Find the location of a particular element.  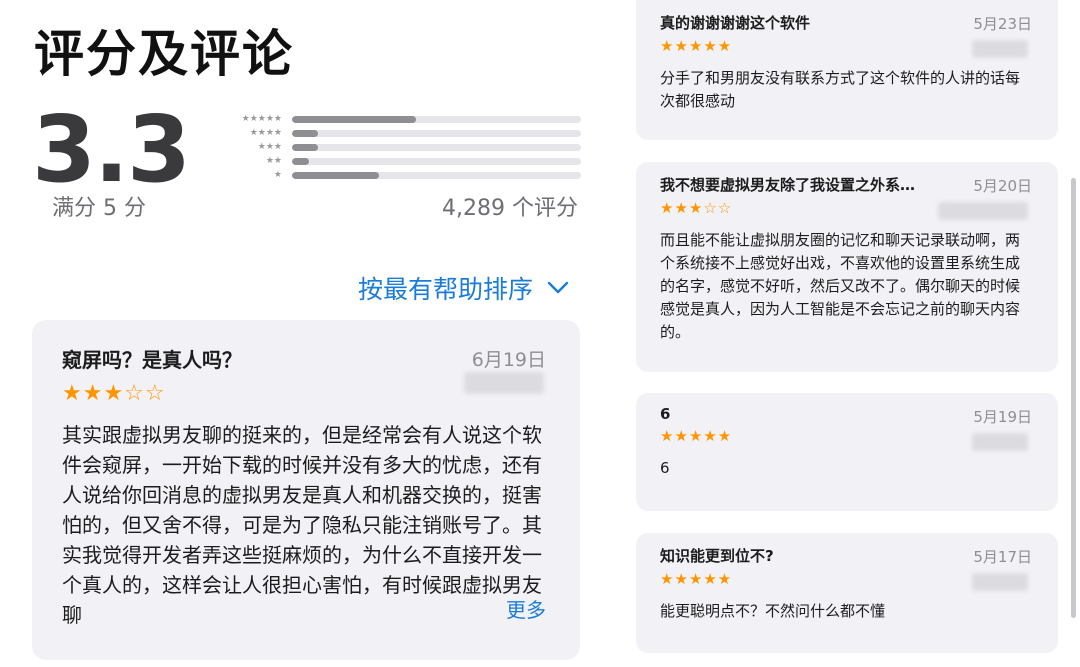

review-date: 5月20日 is located at coordinates (1002, 186).